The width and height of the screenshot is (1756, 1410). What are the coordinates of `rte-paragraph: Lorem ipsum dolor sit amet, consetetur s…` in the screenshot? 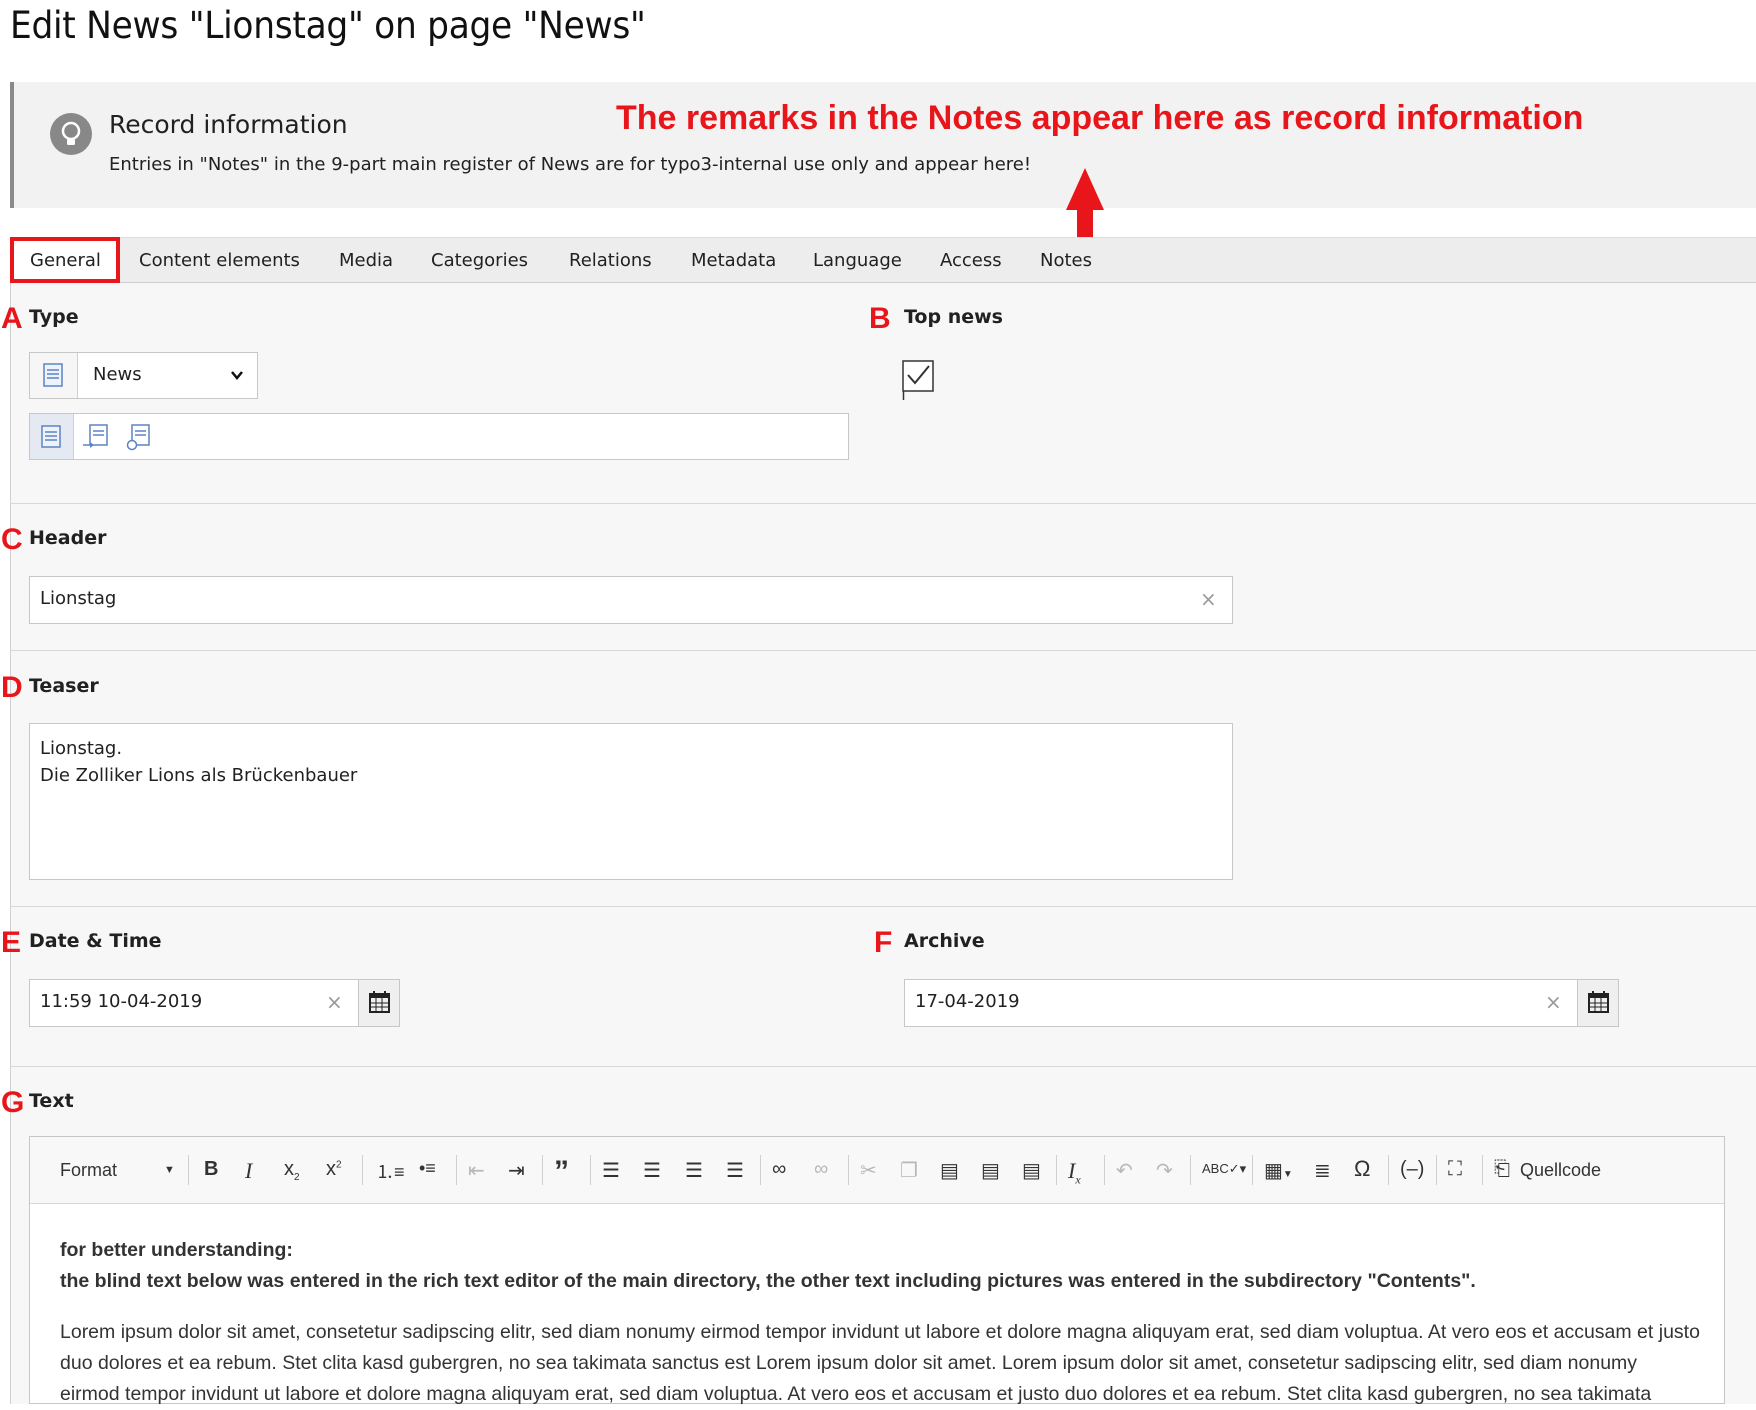 It's located at (880, 1363).